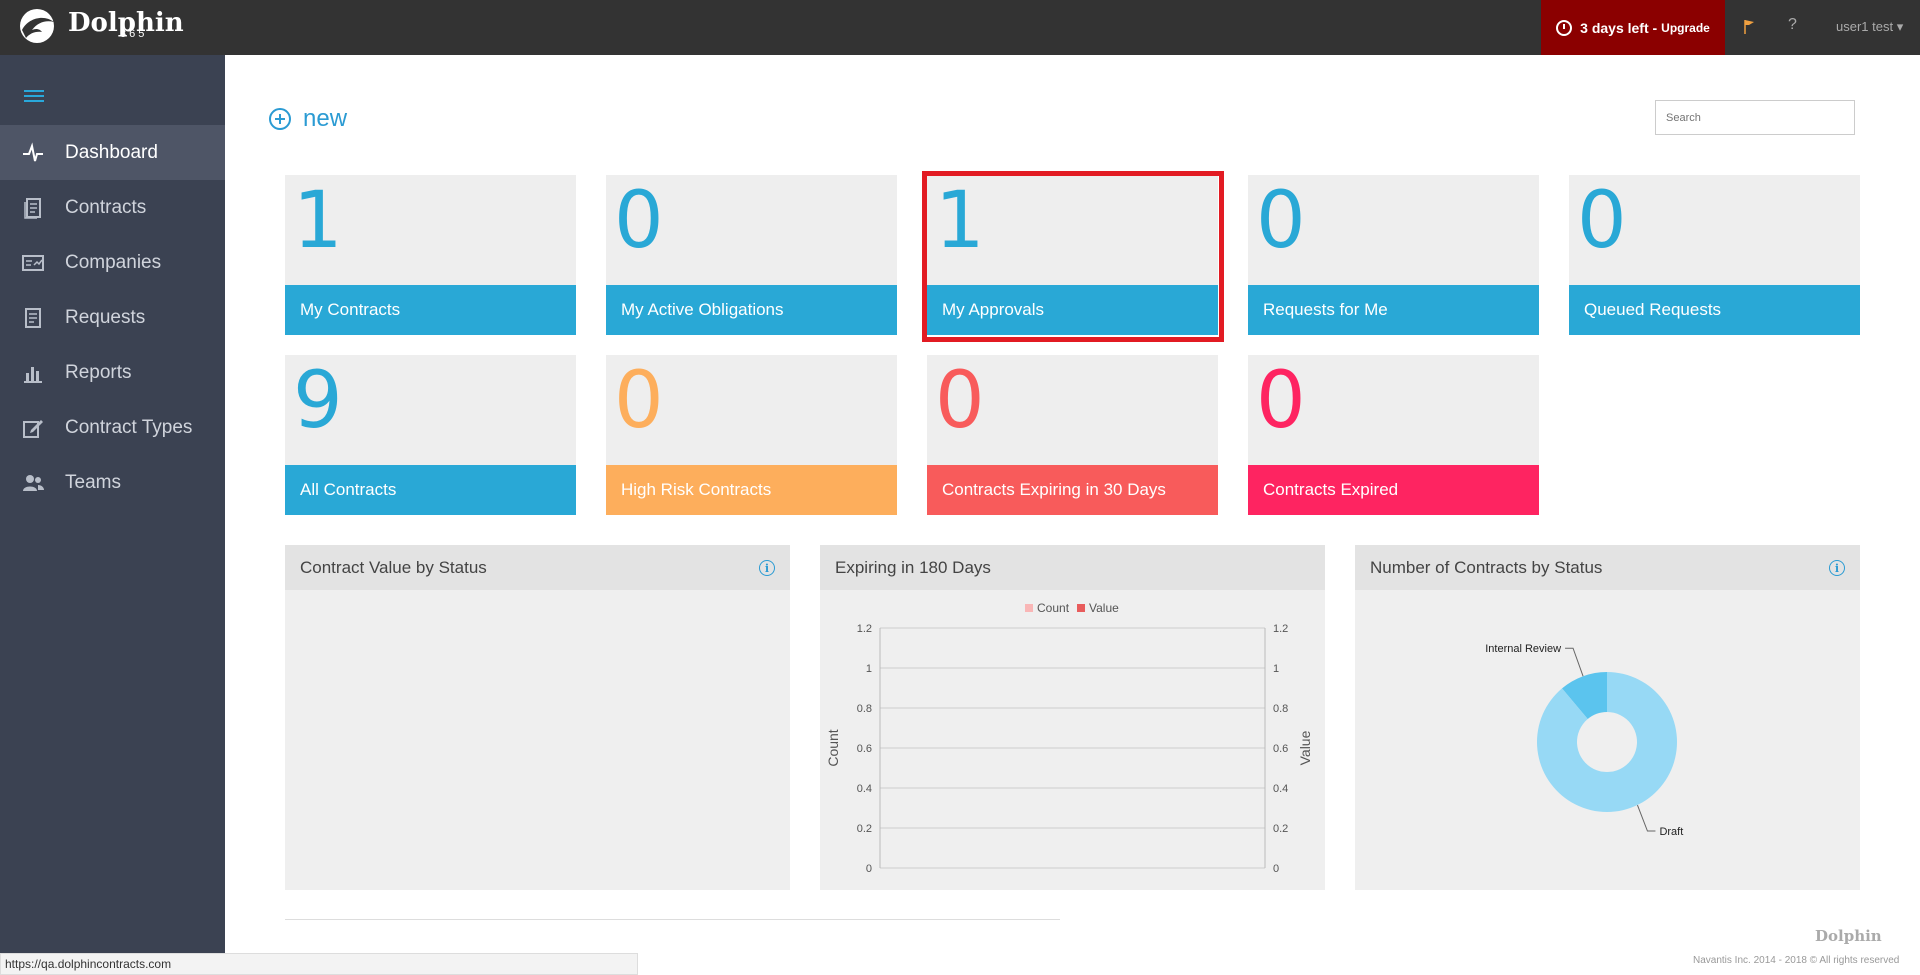  Describe the element at coordinates (1486, 567) in the screenshot. I see `panel-title: Number of Contracts by Status` at that location.